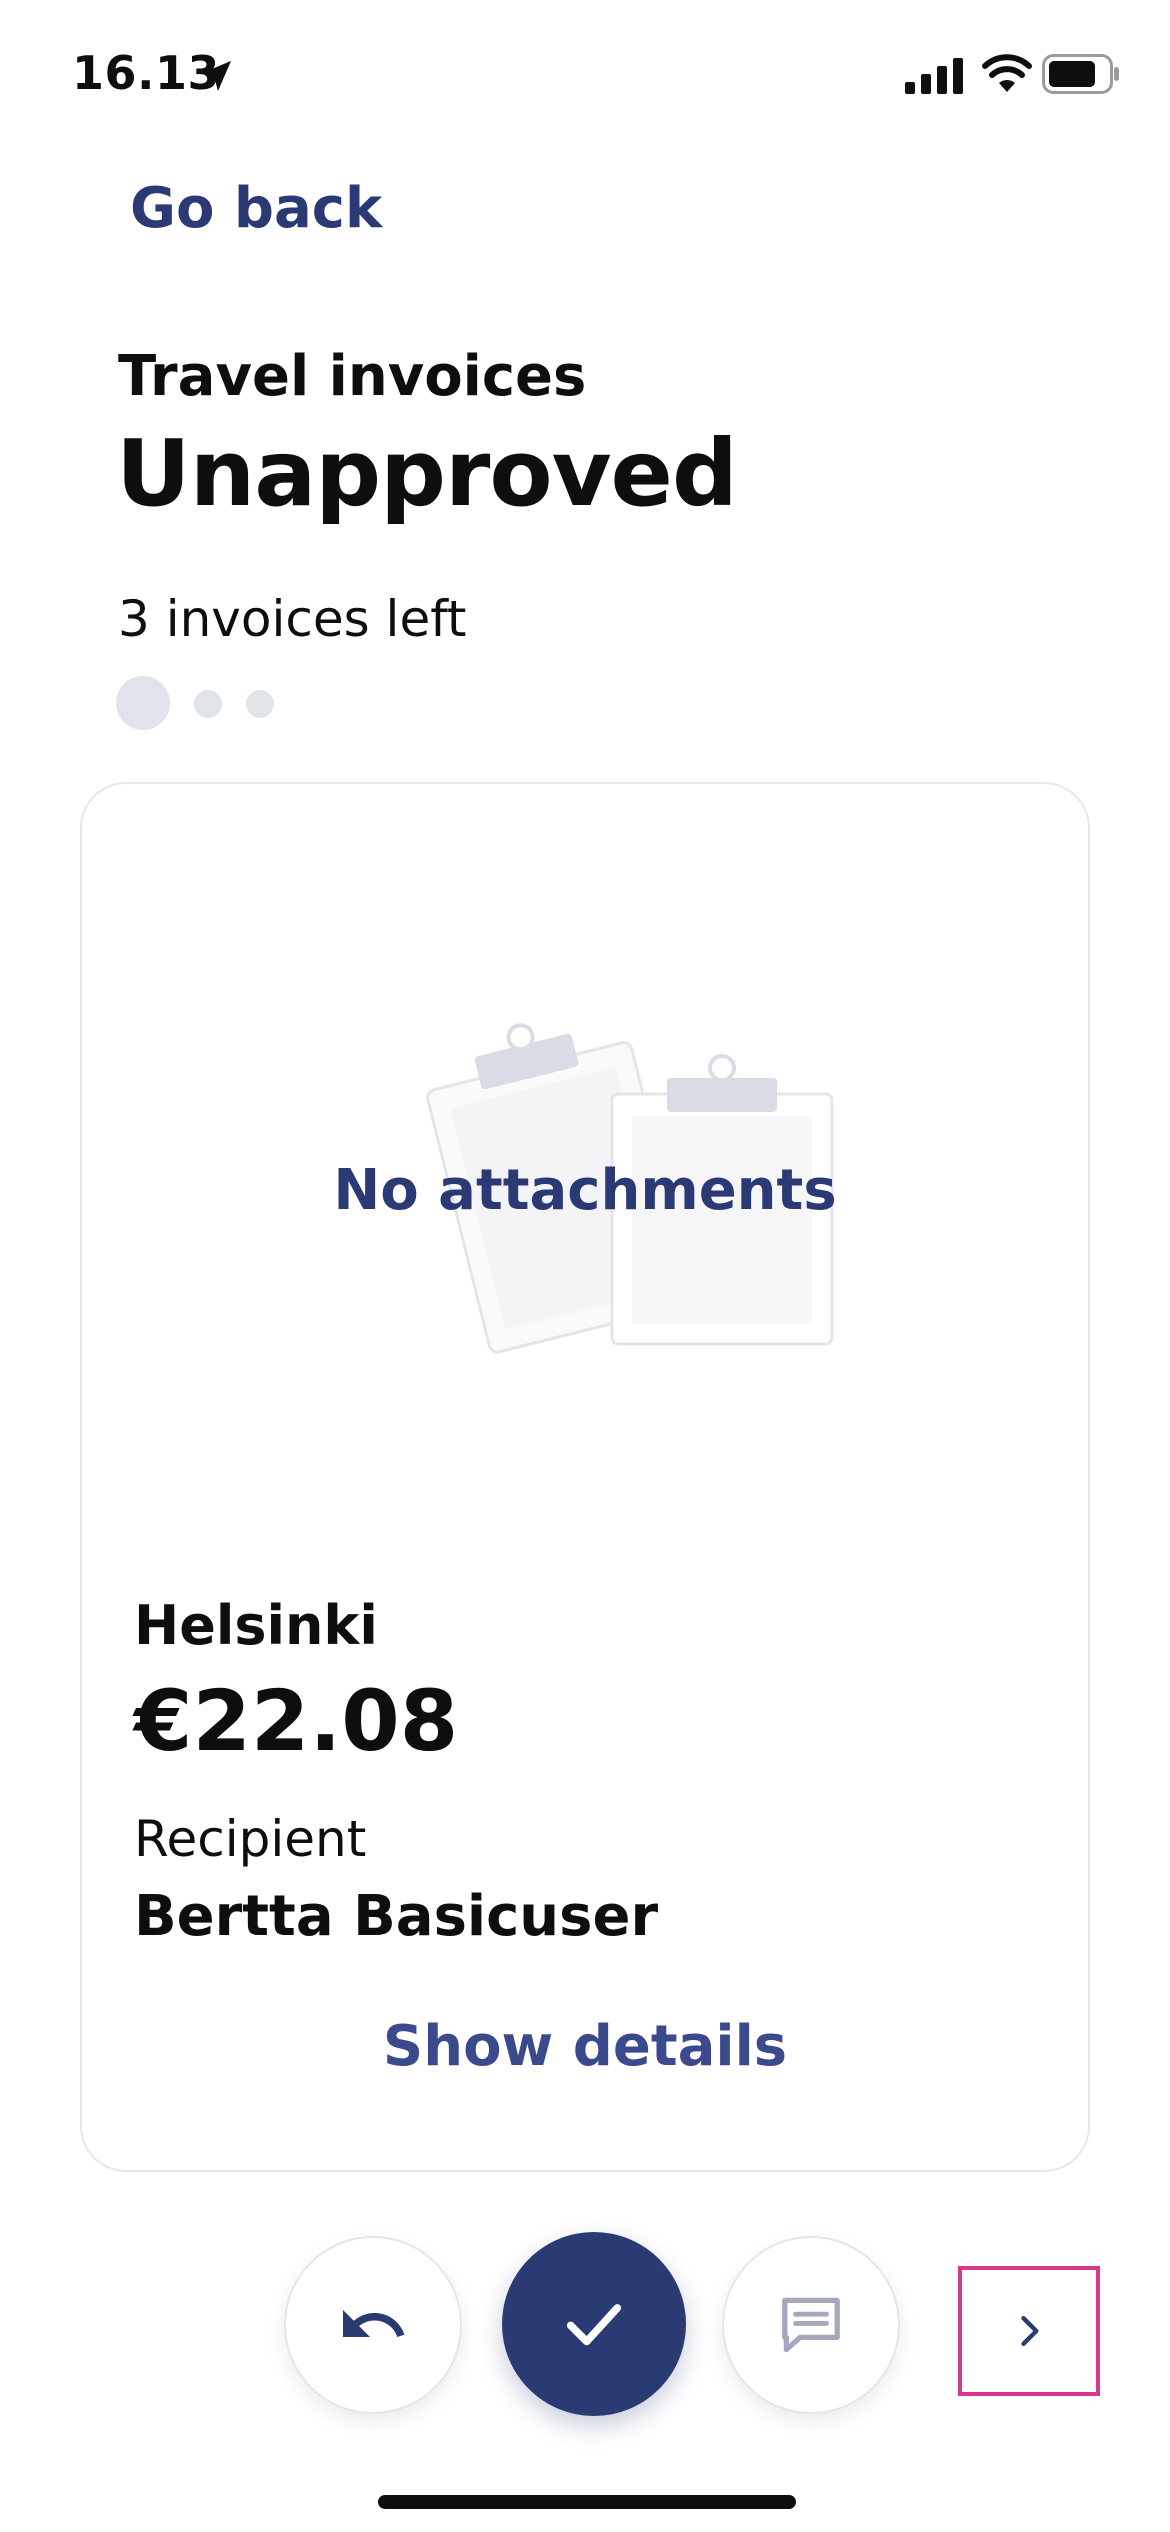  I want to click on chevron-right-icon, so click(1030, 2331).